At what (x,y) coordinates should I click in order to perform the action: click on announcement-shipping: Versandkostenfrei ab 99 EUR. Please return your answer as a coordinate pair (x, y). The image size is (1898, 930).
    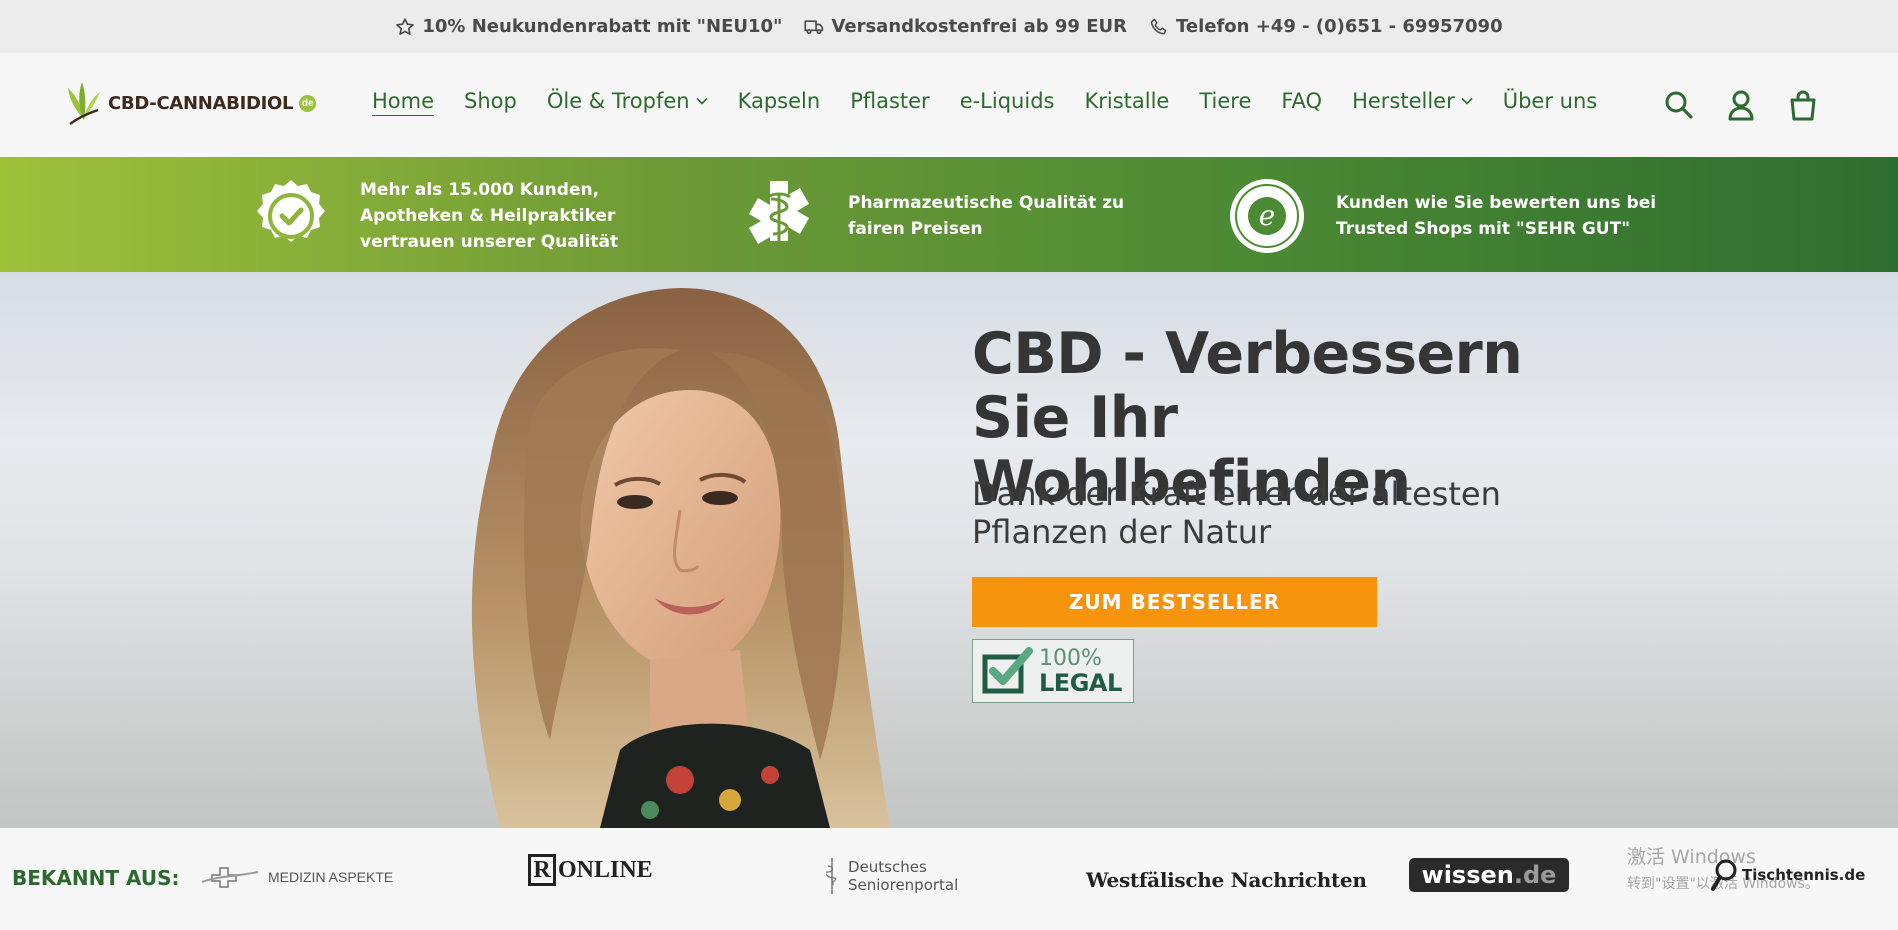
    Looking at the image, I should click on (965, 26).